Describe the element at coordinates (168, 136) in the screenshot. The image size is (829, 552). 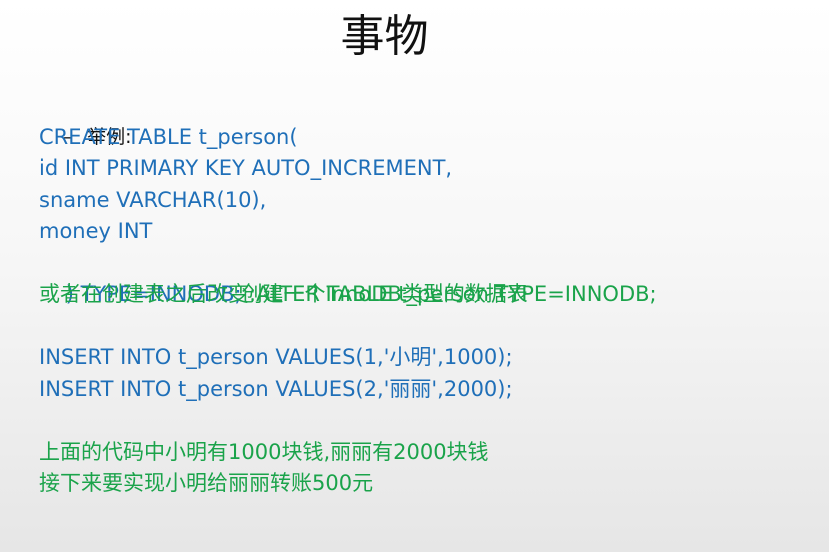
I see `code-line-create-table: CREATE TABLE t_person(` at that location.